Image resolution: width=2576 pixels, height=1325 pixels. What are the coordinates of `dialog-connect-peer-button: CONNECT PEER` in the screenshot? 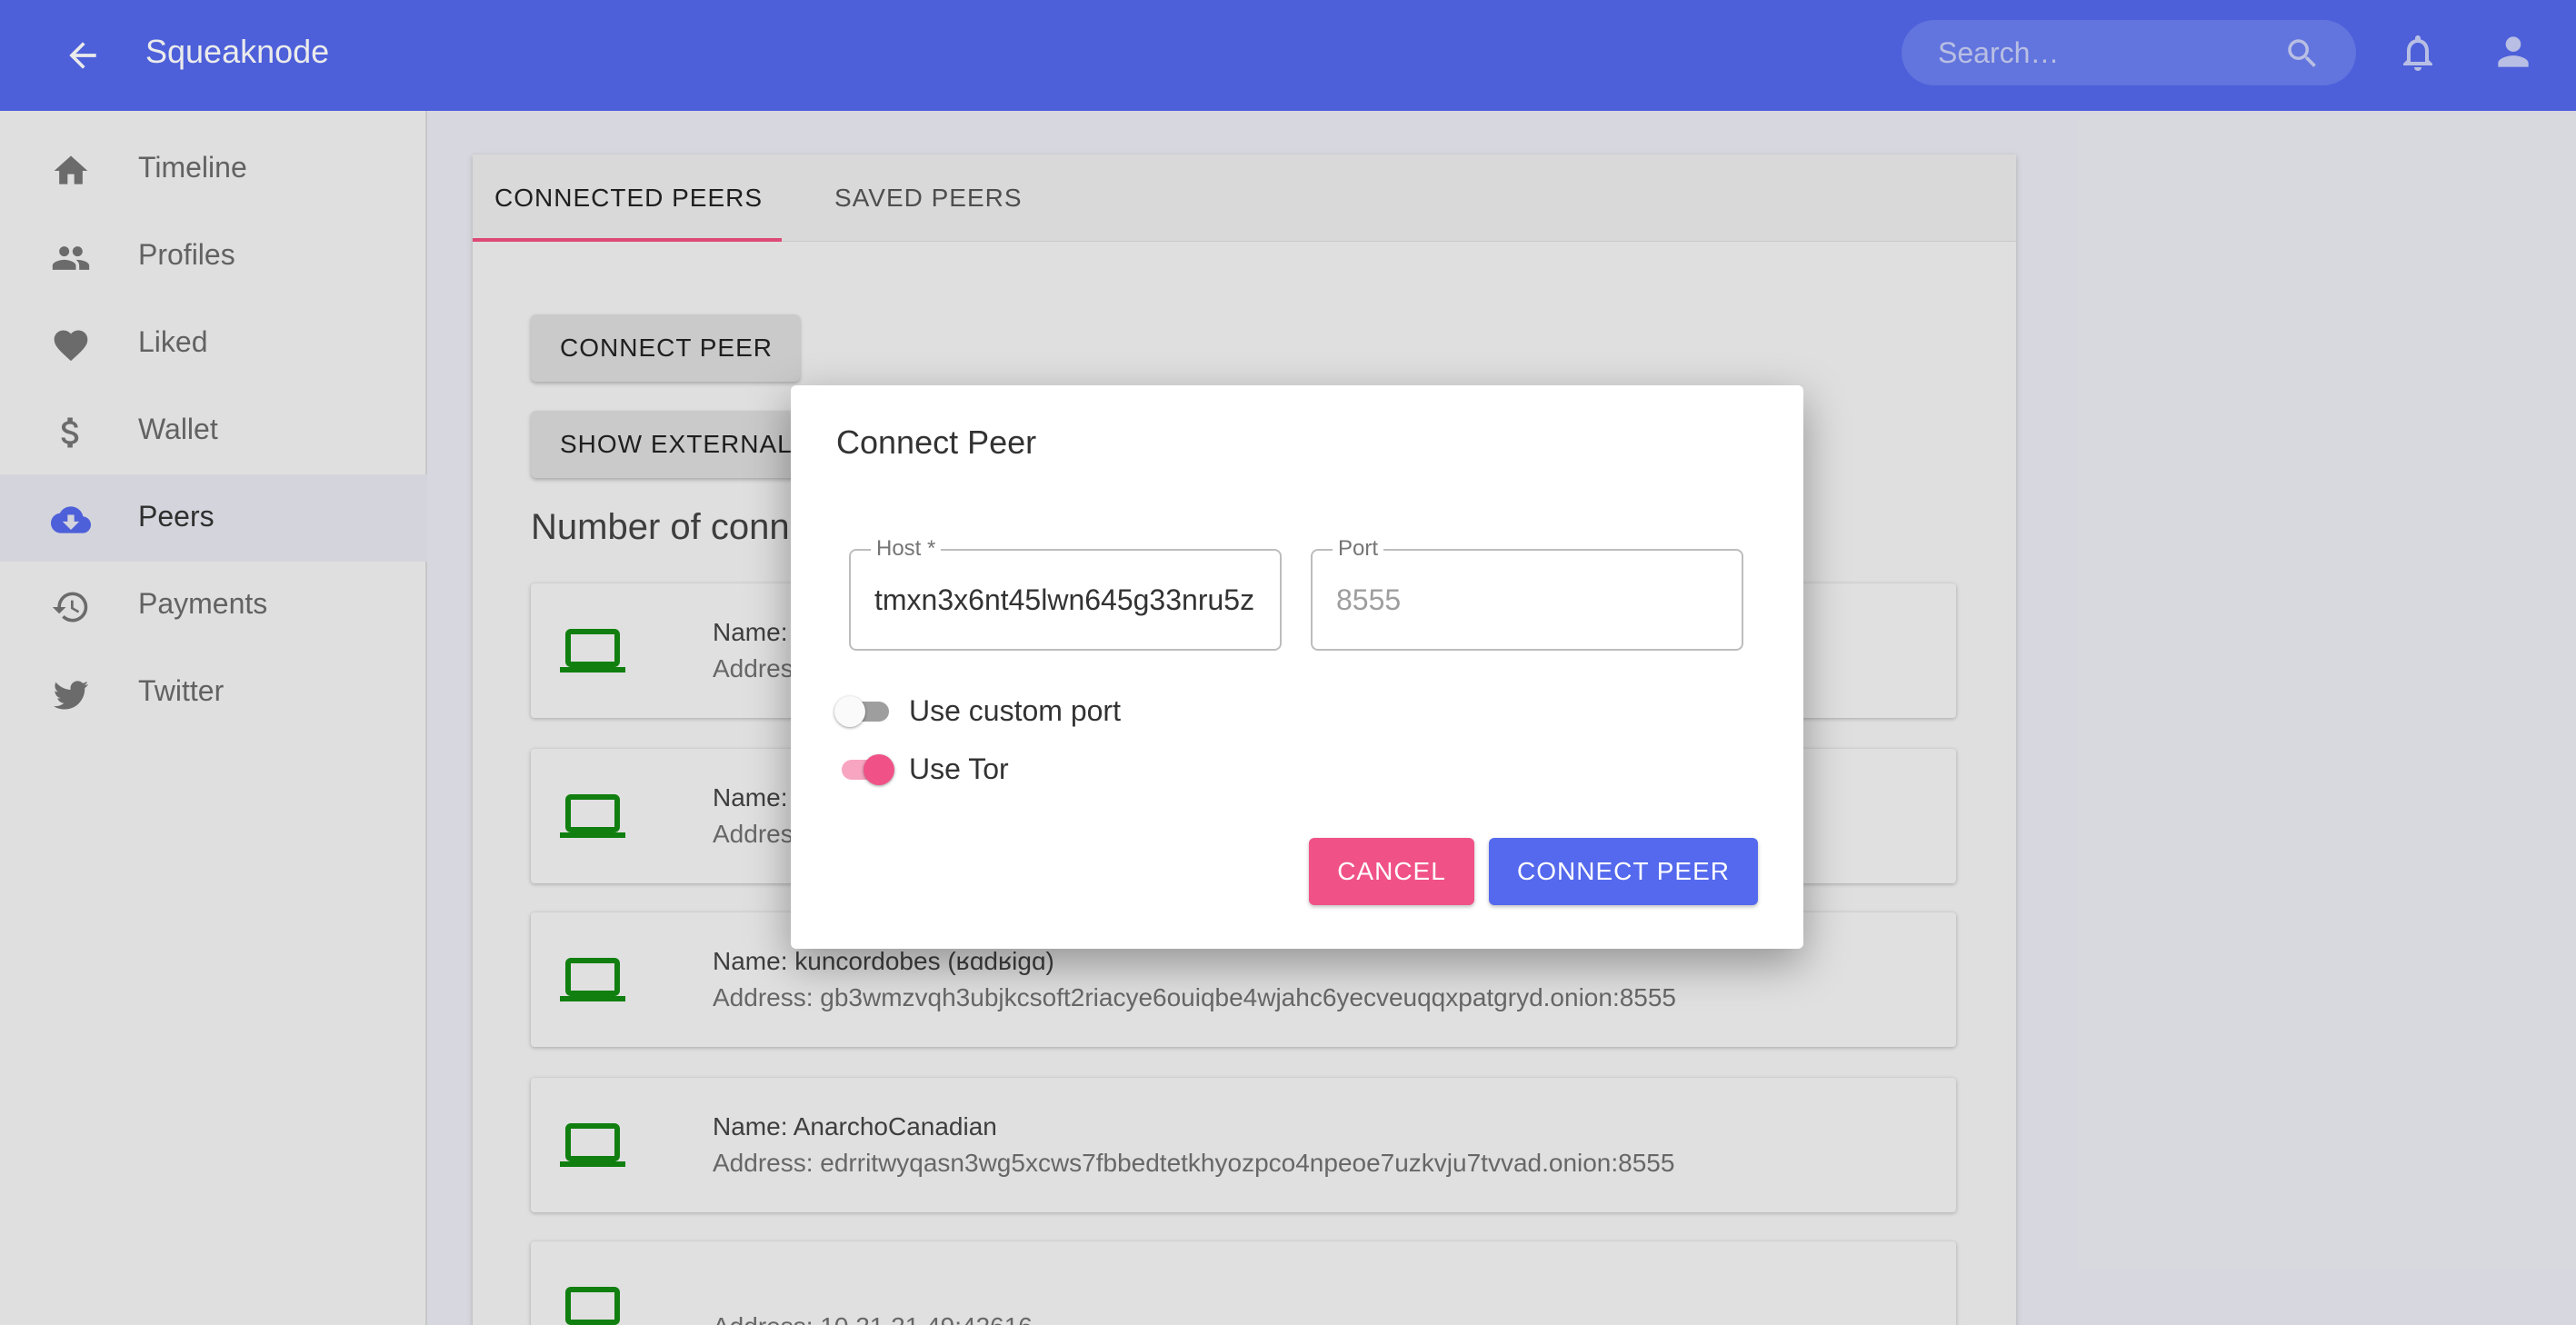 It's located at (1623, 871).